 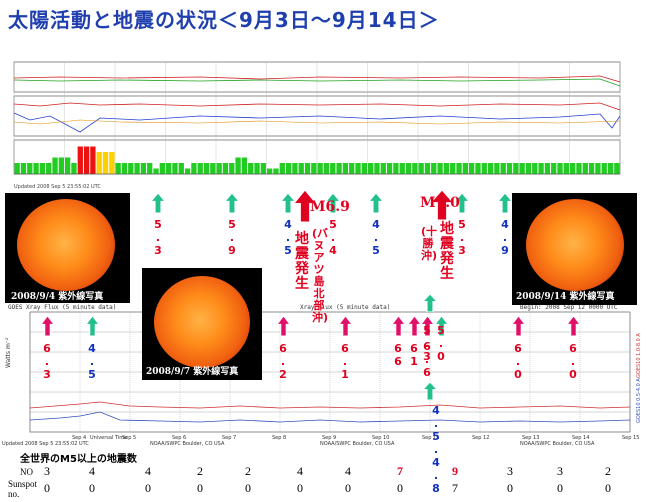 I want to click on quake-label-right-location: (十勝沖), so click(x=429, y=243).